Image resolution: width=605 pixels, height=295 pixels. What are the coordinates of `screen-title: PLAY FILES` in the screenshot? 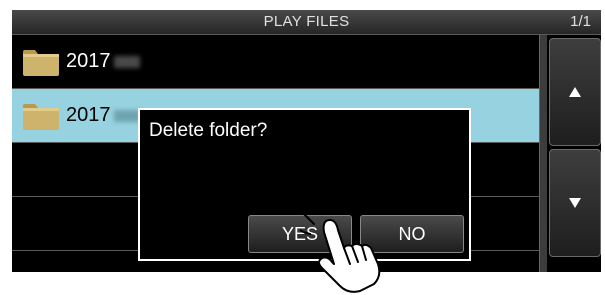 It's located at (306, 21).